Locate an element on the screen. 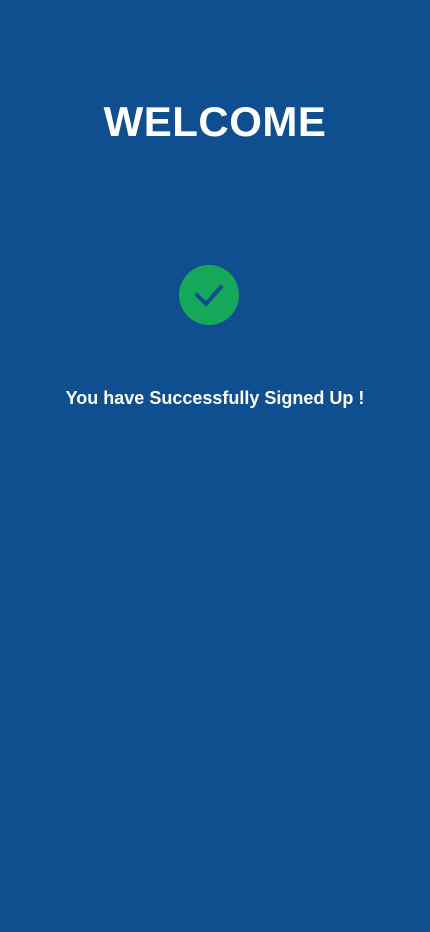  check-circle-icon is located at coordinates (209, 295).